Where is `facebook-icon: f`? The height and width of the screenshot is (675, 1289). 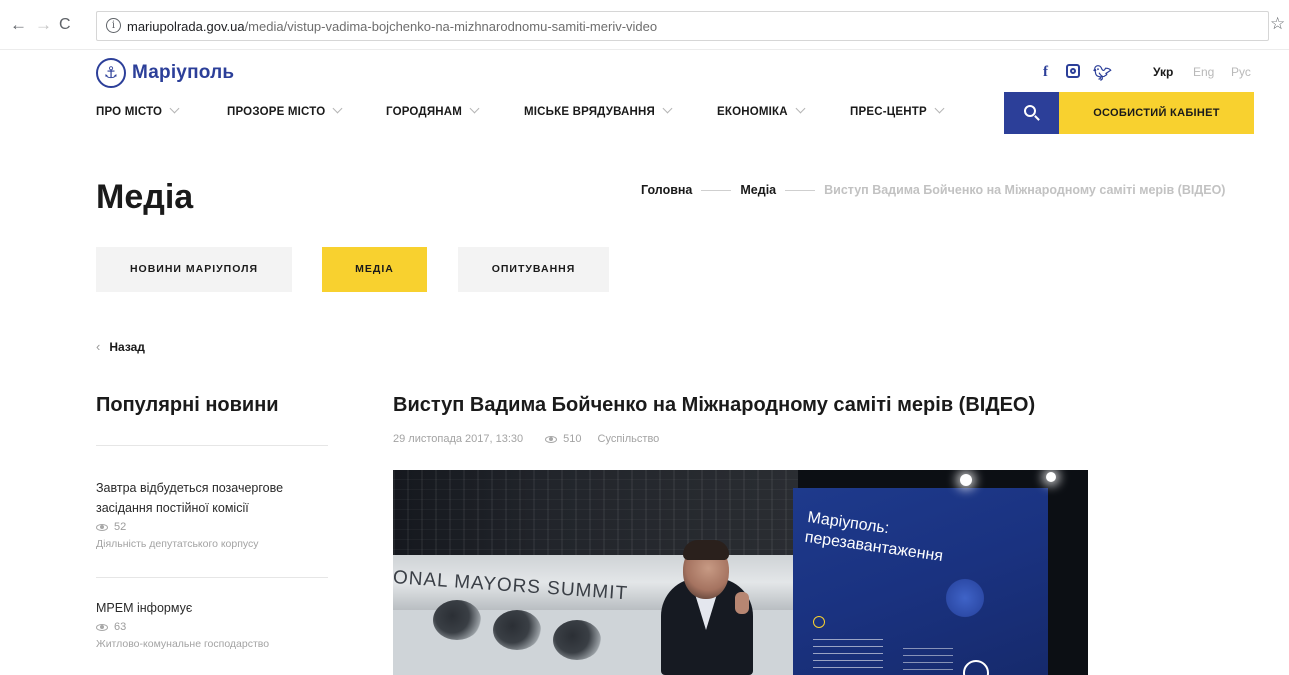 facebook-icon: f is located at coordinates (1045, 72).